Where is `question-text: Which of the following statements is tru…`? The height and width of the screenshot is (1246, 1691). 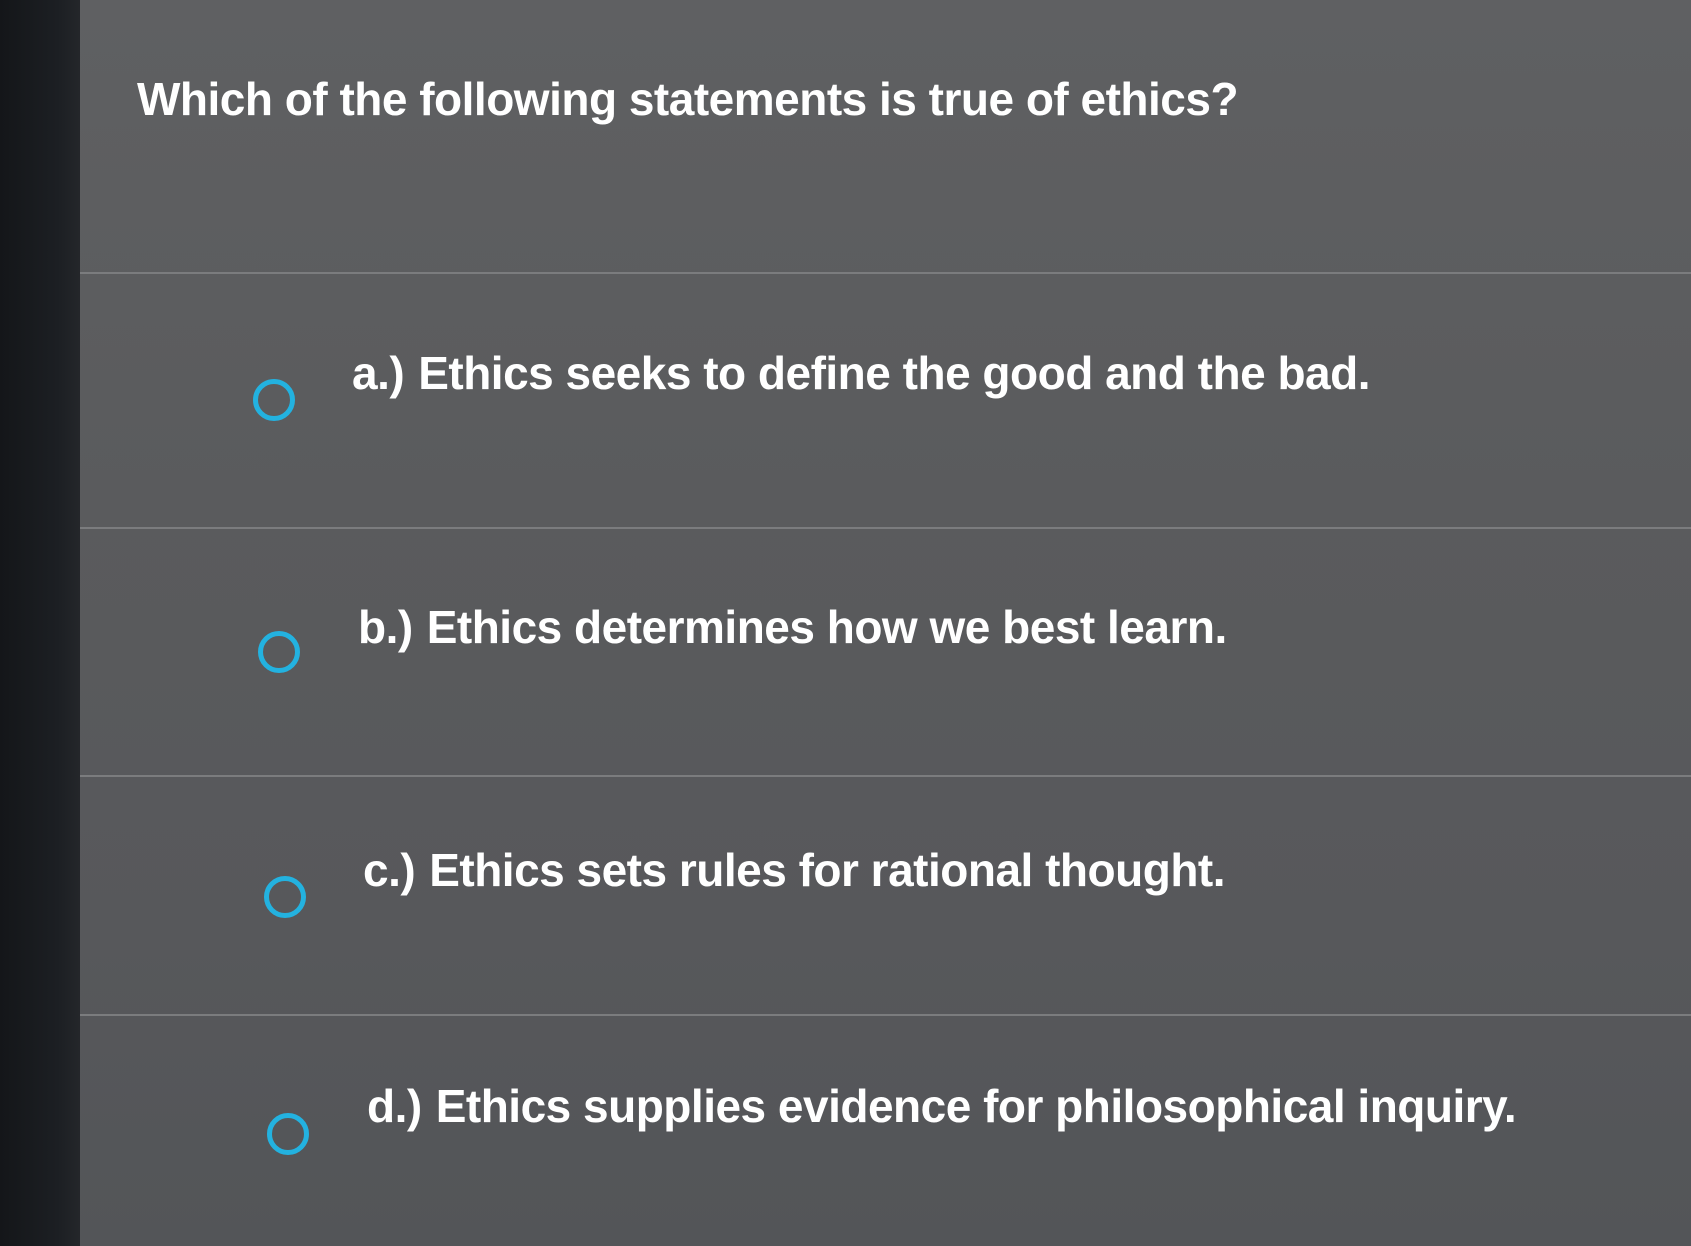
question-text: Which of the following statements is tru… is located at coordinates (688, 99).